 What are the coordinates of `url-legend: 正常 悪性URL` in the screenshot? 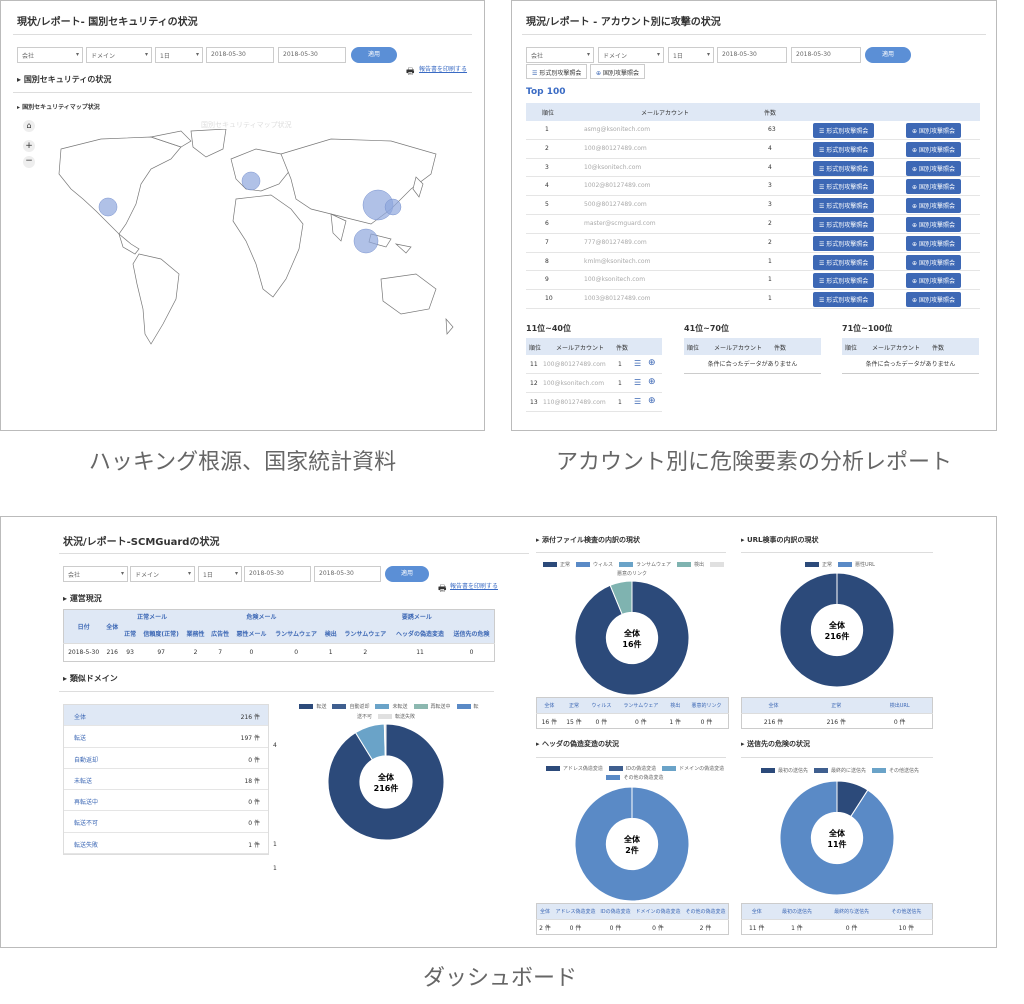 It's located at (837, 565).